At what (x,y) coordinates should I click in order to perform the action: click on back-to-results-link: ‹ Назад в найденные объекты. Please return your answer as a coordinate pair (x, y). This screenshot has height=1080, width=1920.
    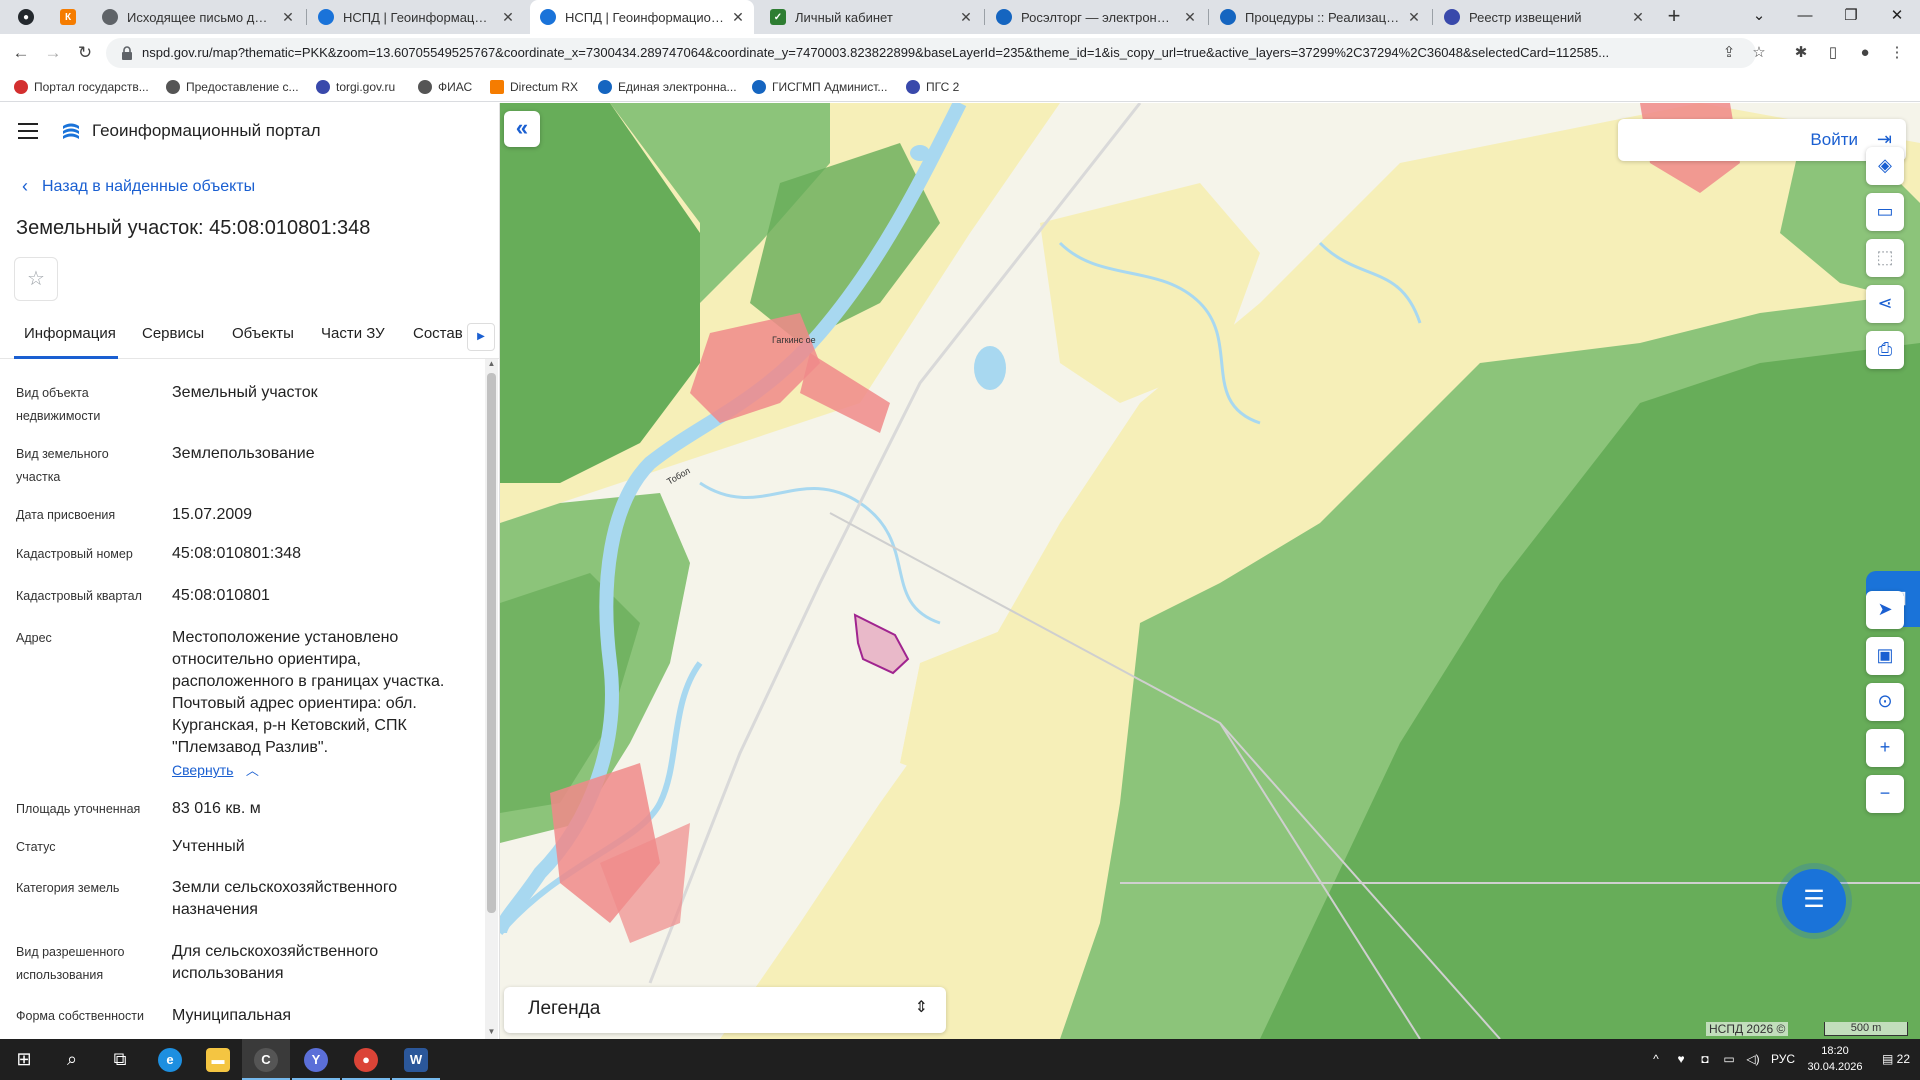
    Looking at the image, I should click on (138, 186).